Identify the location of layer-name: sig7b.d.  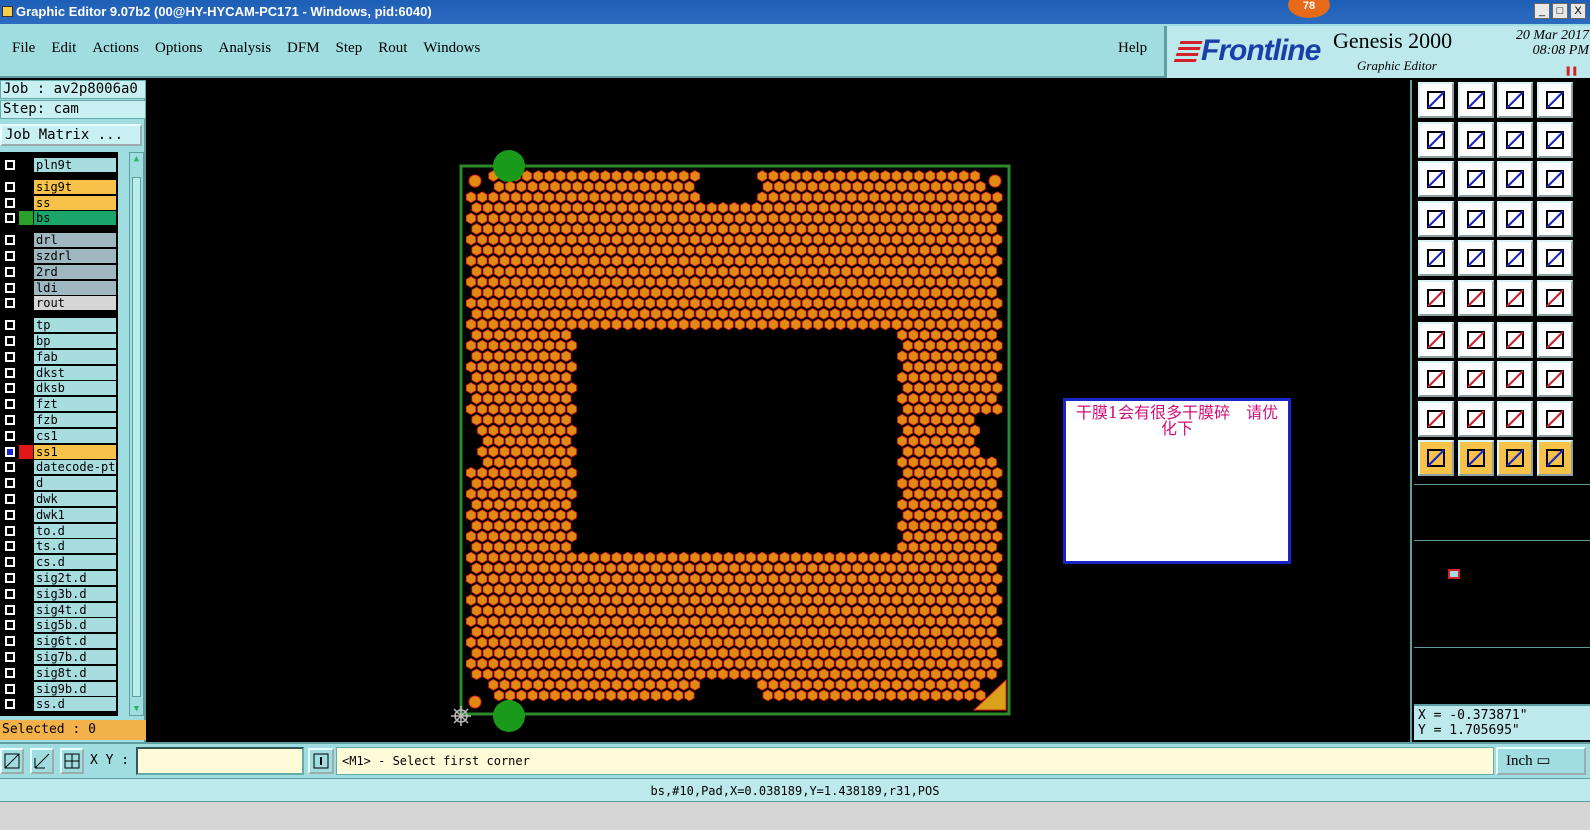
(75, 657).